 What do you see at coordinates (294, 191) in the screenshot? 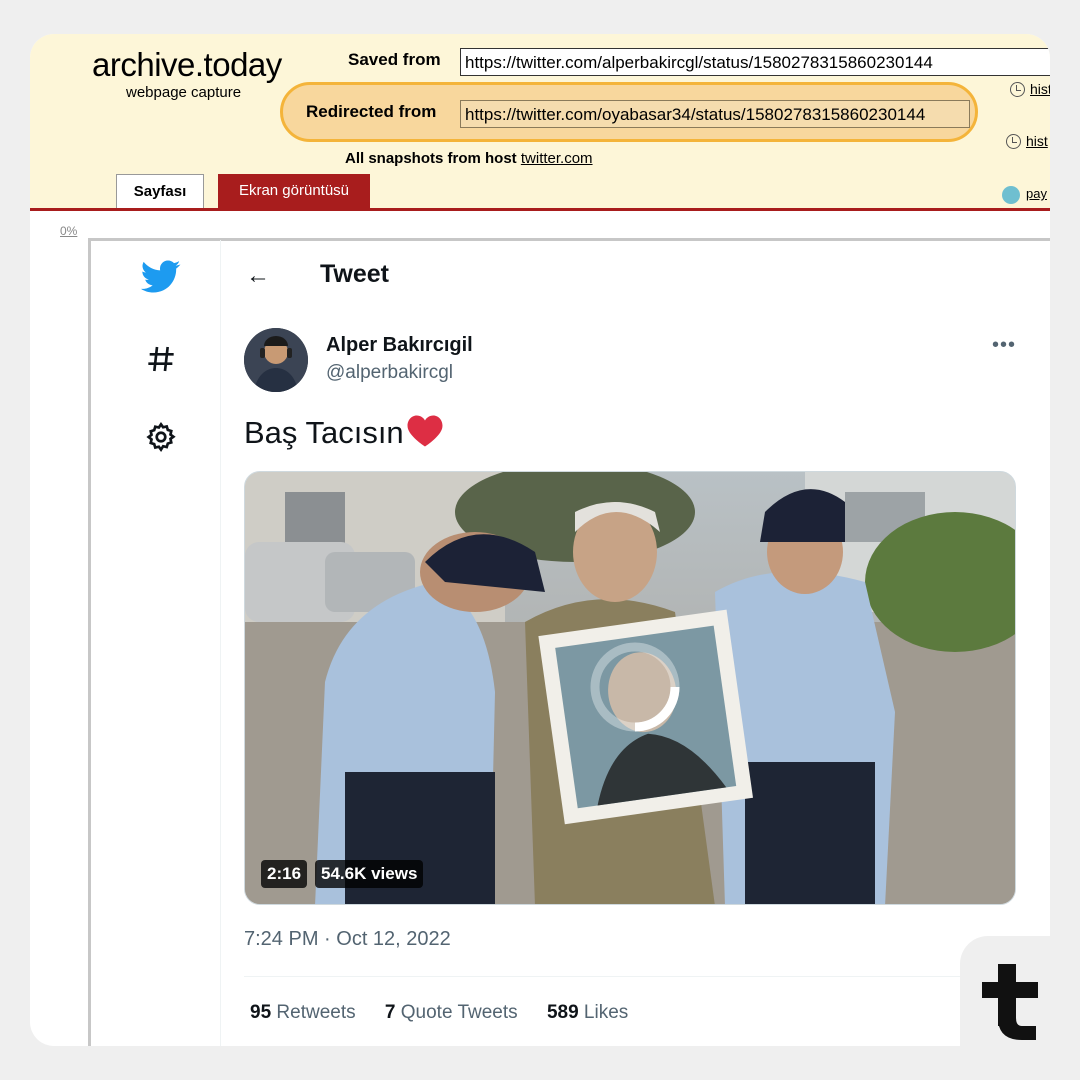
I see `tab-screenshot: Ekran görüntüsü` at bounding box center [294, 191].